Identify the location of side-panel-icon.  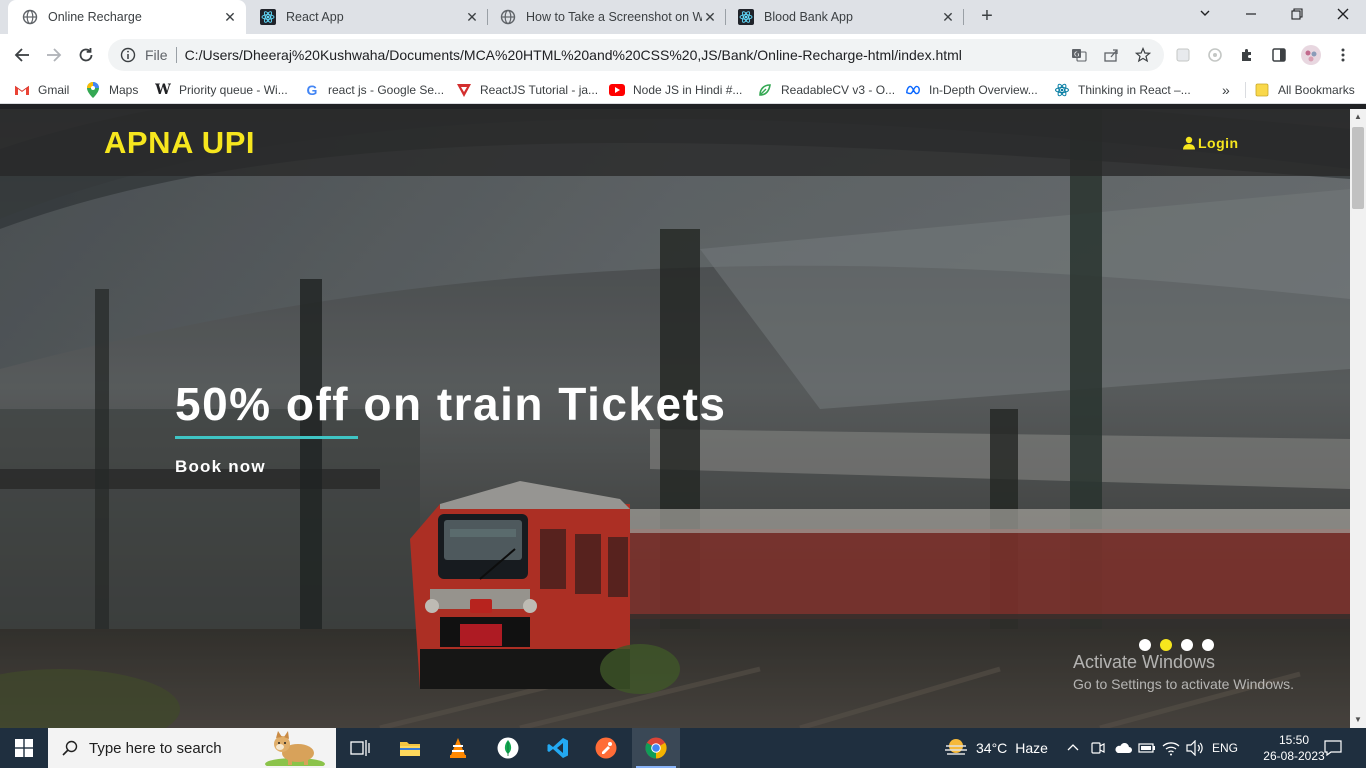
(1279, 55).